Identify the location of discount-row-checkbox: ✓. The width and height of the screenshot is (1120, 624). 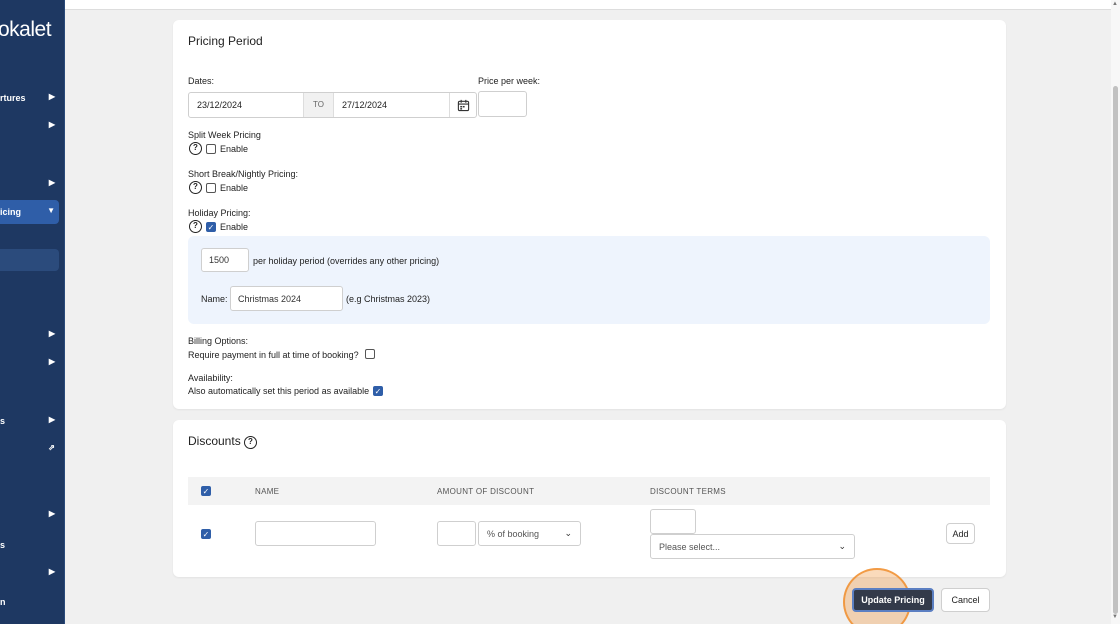
(206, 534).